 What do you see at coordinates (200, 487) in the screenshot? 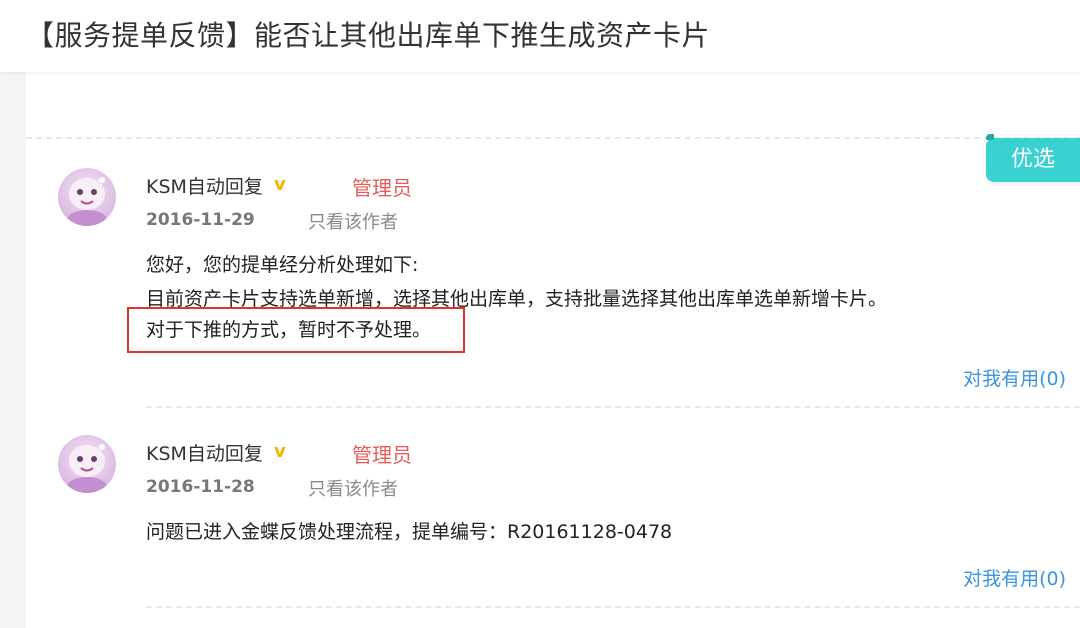
I see `post-date: 2016-11-28` at bounding box center [200, 487].